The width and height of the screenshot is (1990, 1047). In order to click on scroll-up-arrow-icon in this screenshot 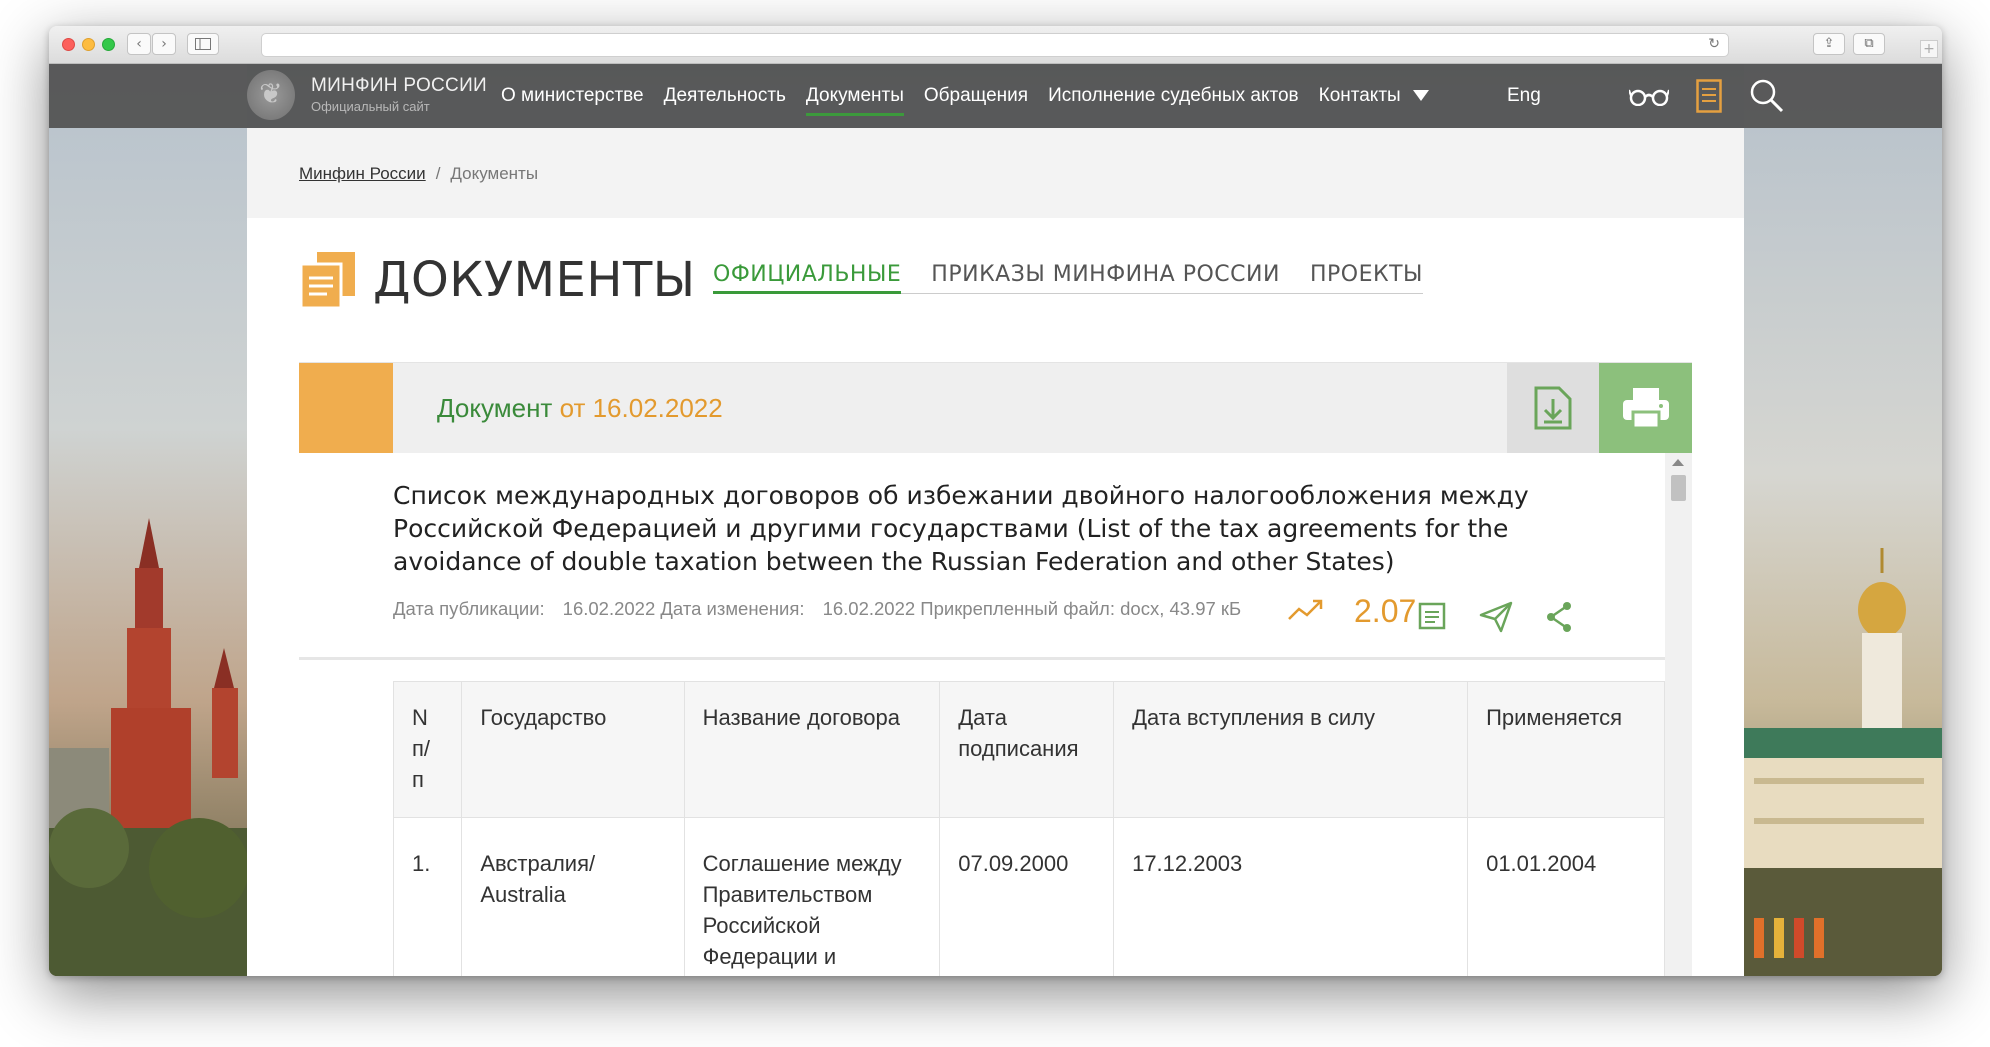, I will do `click(1678, 462)`.